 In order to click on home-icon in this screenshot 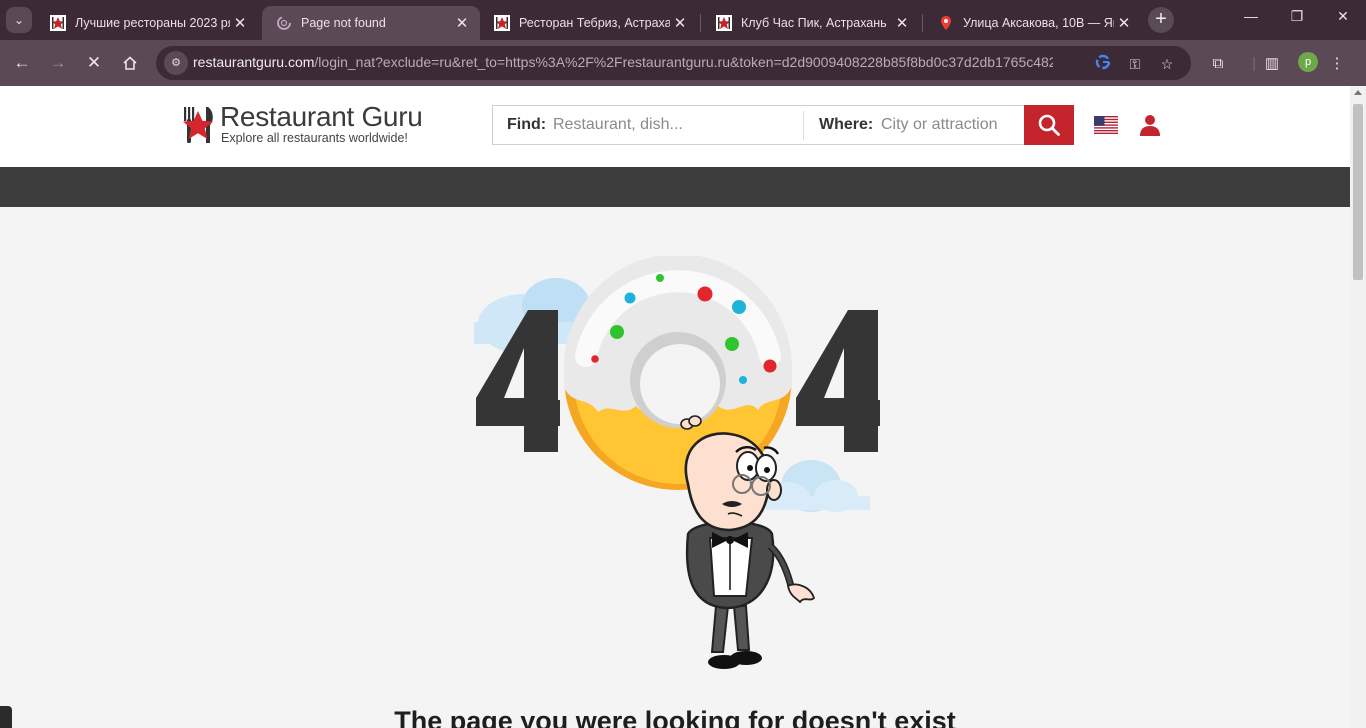, I will do `click(130, 63)`.